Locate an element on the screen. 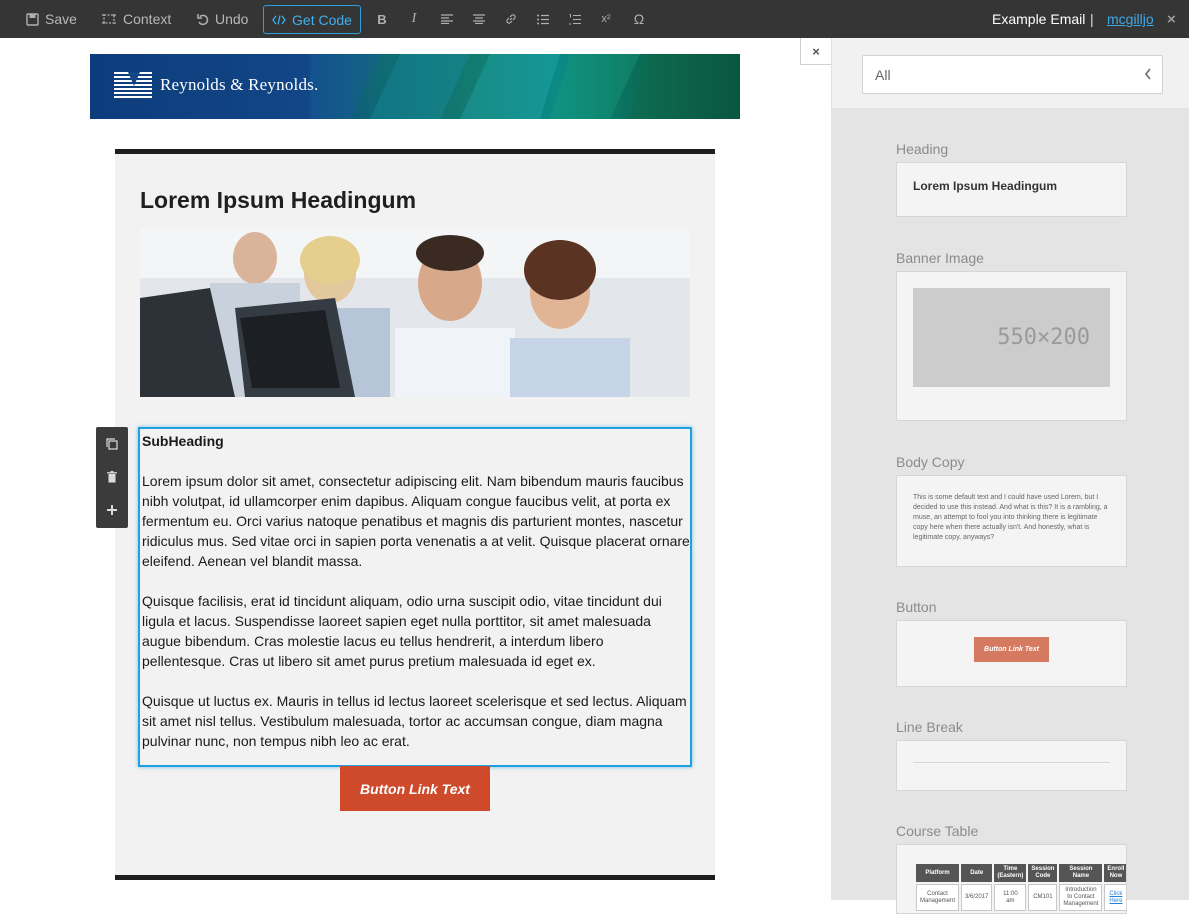  banner-block-card: 550×200 is located at coordinates (1011, 346).